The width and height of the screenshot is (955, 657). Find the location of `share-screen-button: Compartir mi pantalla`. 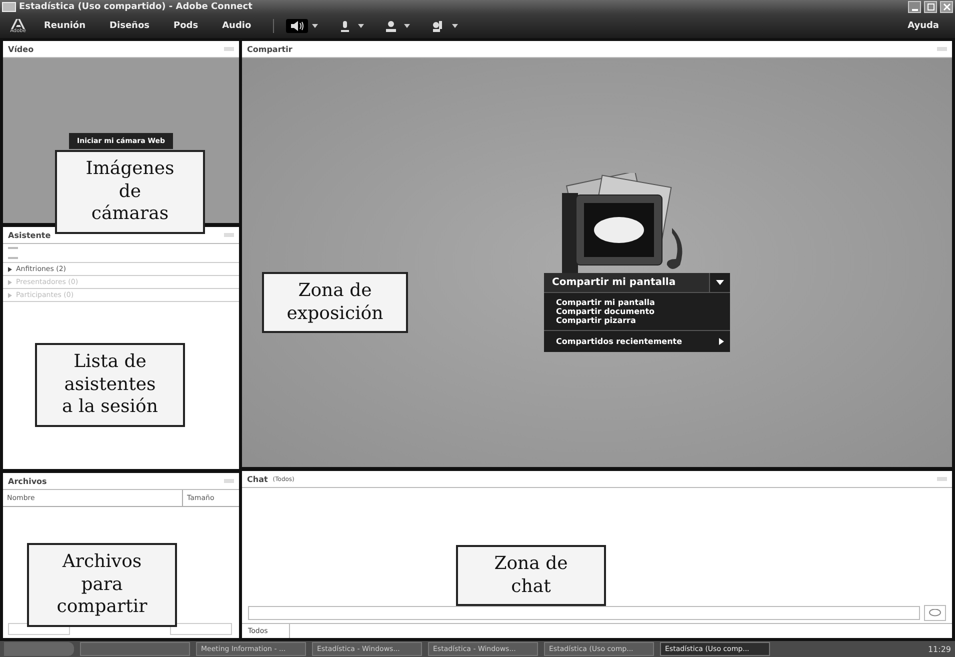

share-screen-button: Compartir mi pantalla is located at coordinates (627, 282).